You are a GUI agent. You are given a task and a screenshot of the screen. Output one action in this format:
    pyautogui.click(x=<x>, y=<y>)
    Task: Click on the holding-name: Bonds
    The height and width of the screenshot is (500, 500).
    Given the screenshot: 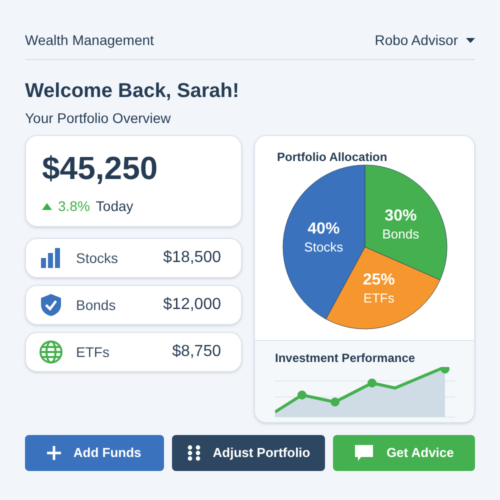 What is the action you would take?
    pyautogui.click(x=96, y=305)
    